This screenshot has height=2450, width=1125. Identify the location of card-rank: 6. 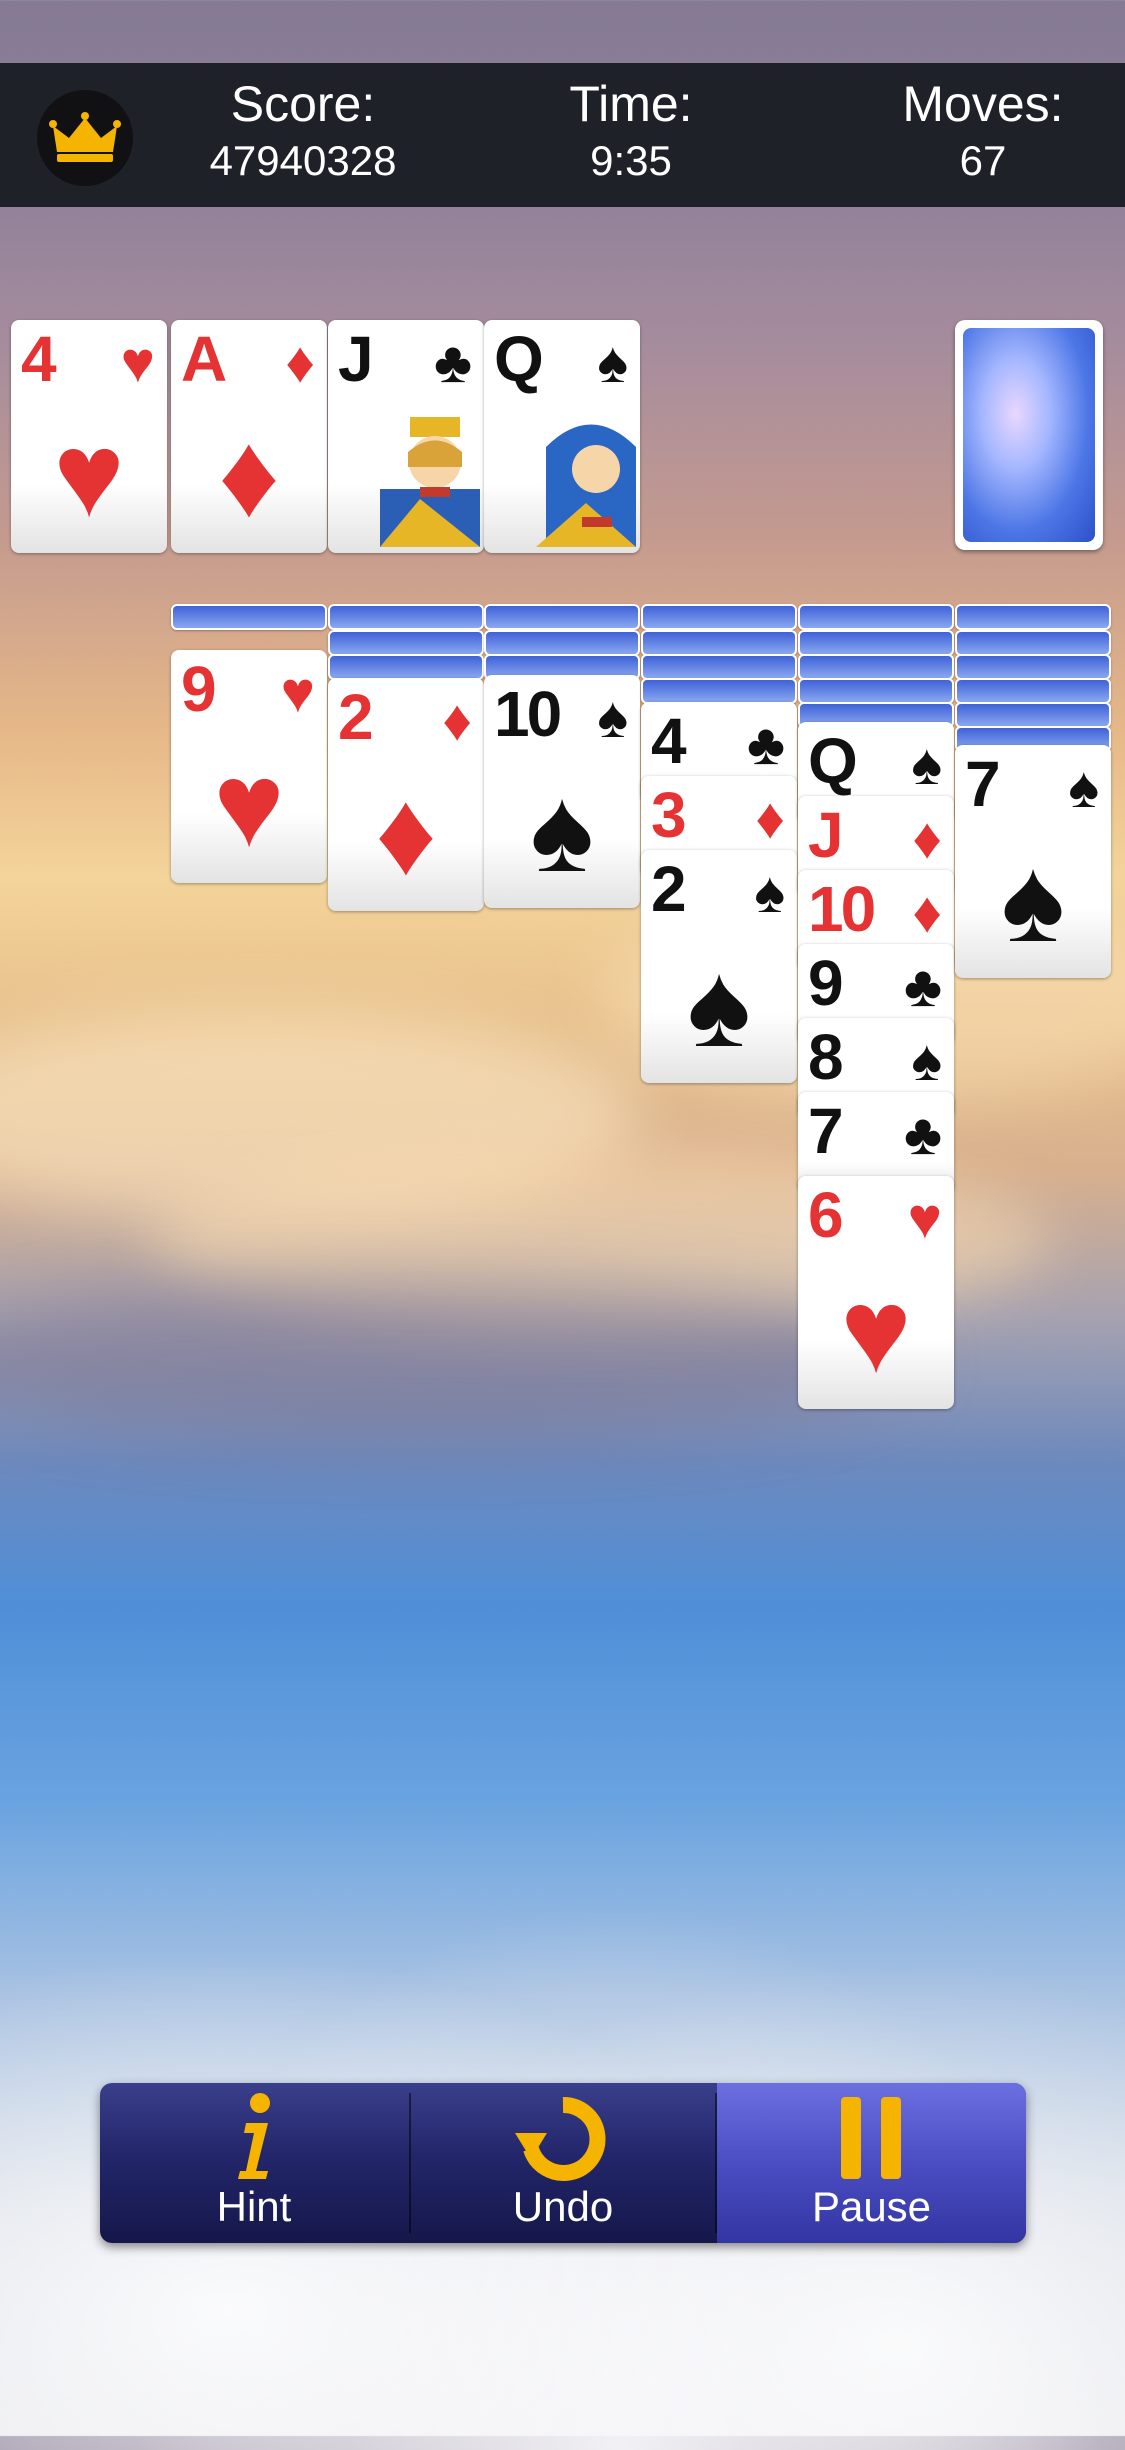
(826, 1215).